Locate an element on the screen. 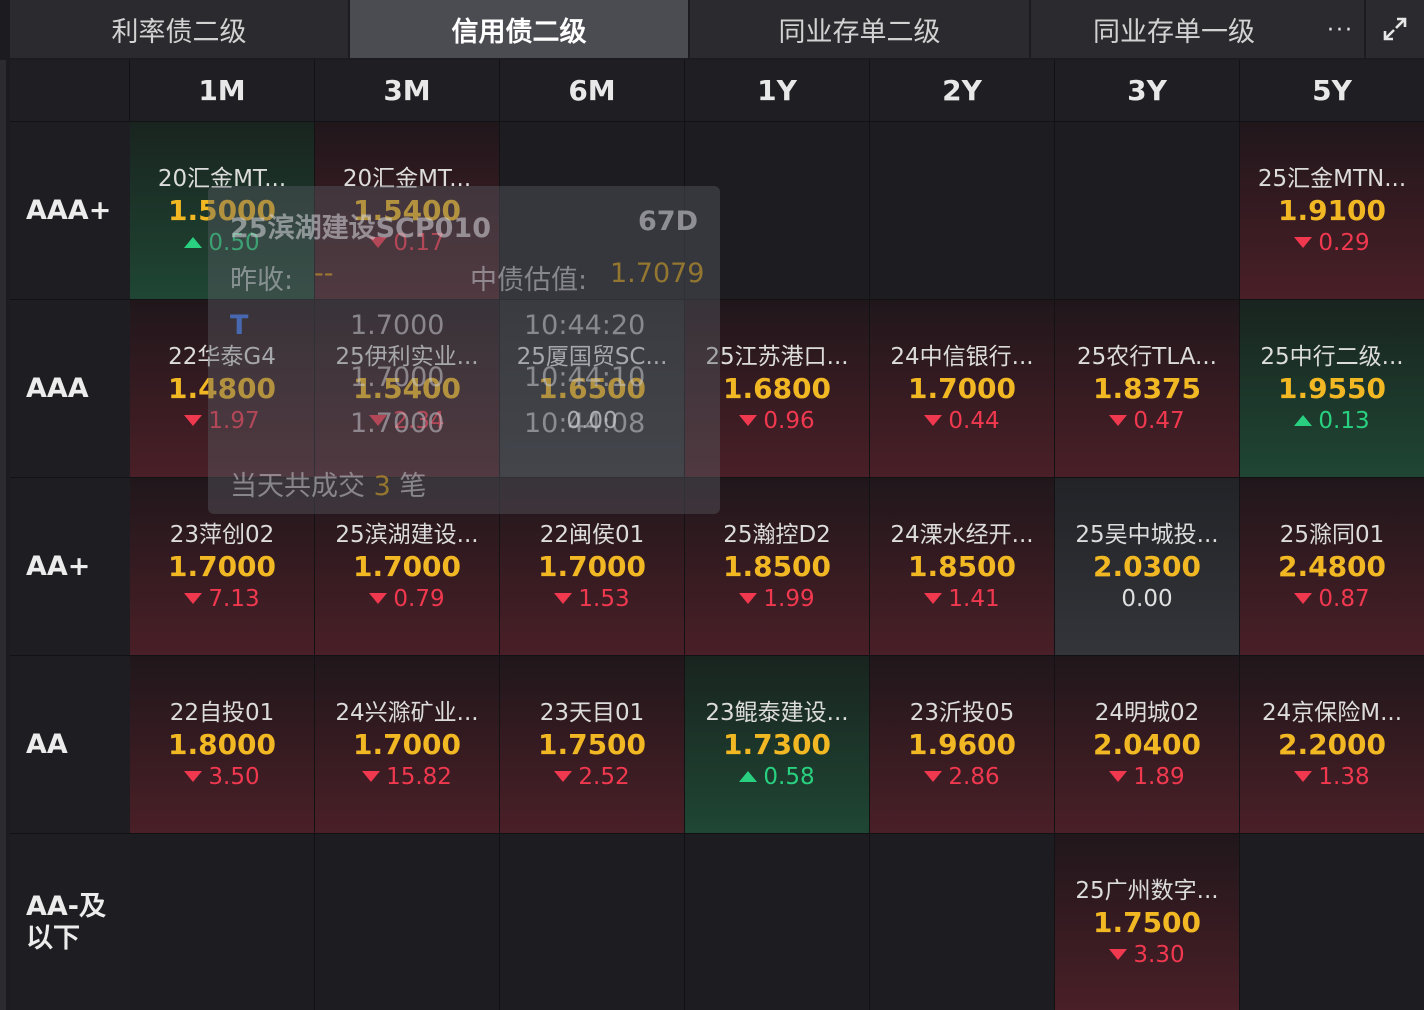  bond-cell: 23沂投05 1.9600 2.86 is located at coordinates (962, 745).